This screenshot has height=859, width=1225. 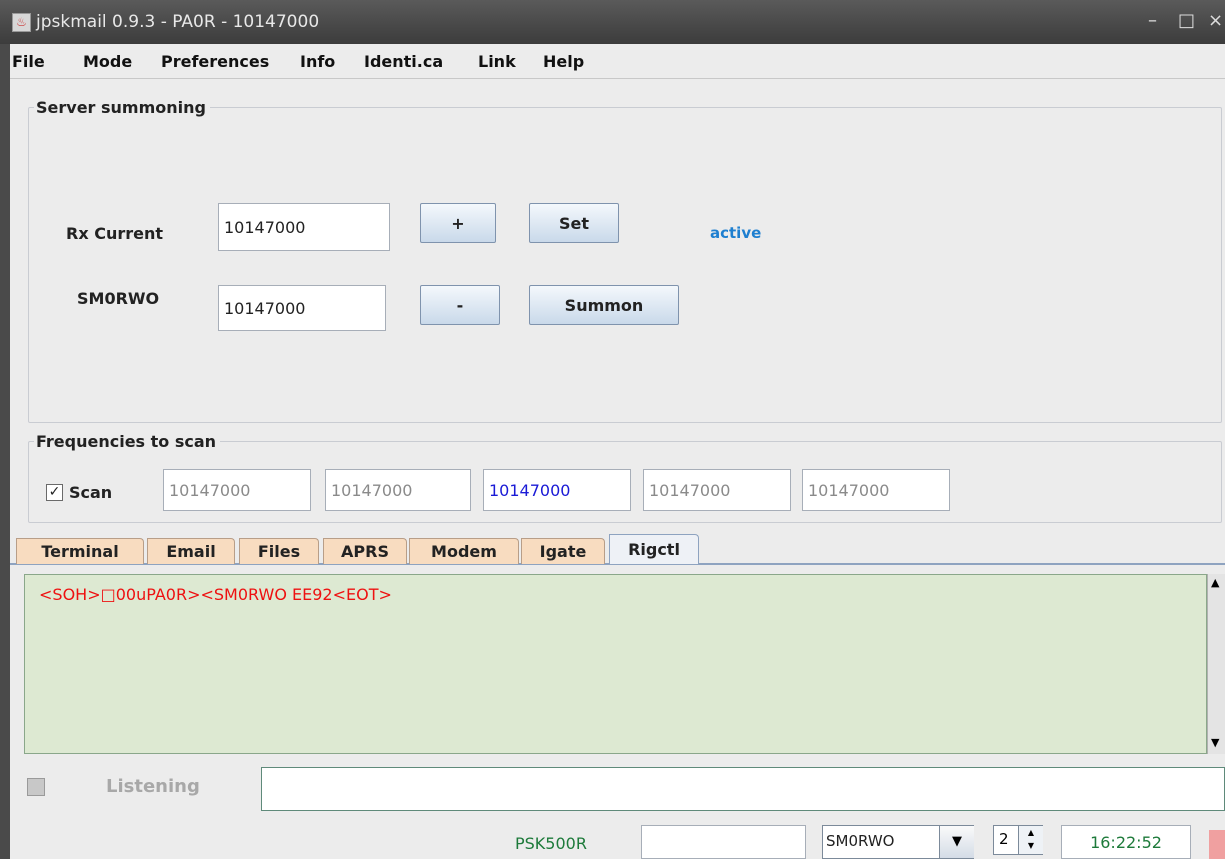 I want to click on decrement-button: -, so click(x=460, y=305).